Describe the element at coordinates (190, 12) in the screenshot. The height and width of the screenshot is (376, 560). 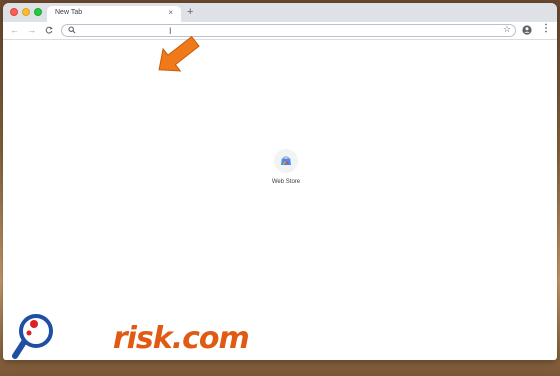
I see `new-tab-button: +` at that location.